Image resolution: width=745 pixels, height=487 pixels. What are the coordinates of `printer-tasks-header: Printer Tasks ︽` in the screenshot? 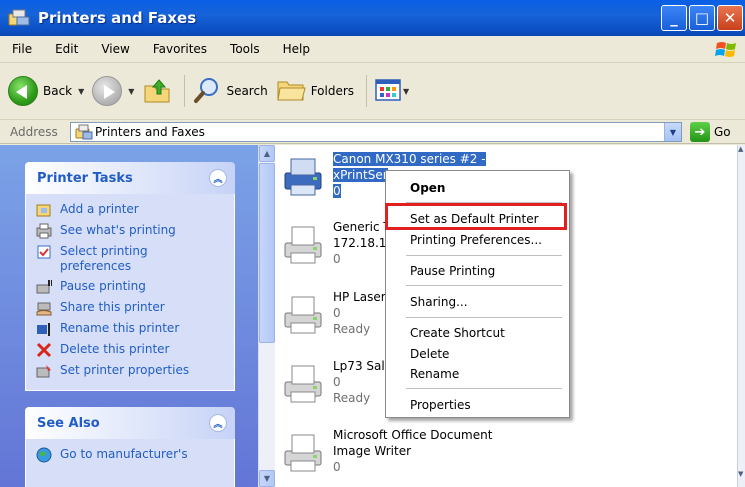 It's located at (130, 178).